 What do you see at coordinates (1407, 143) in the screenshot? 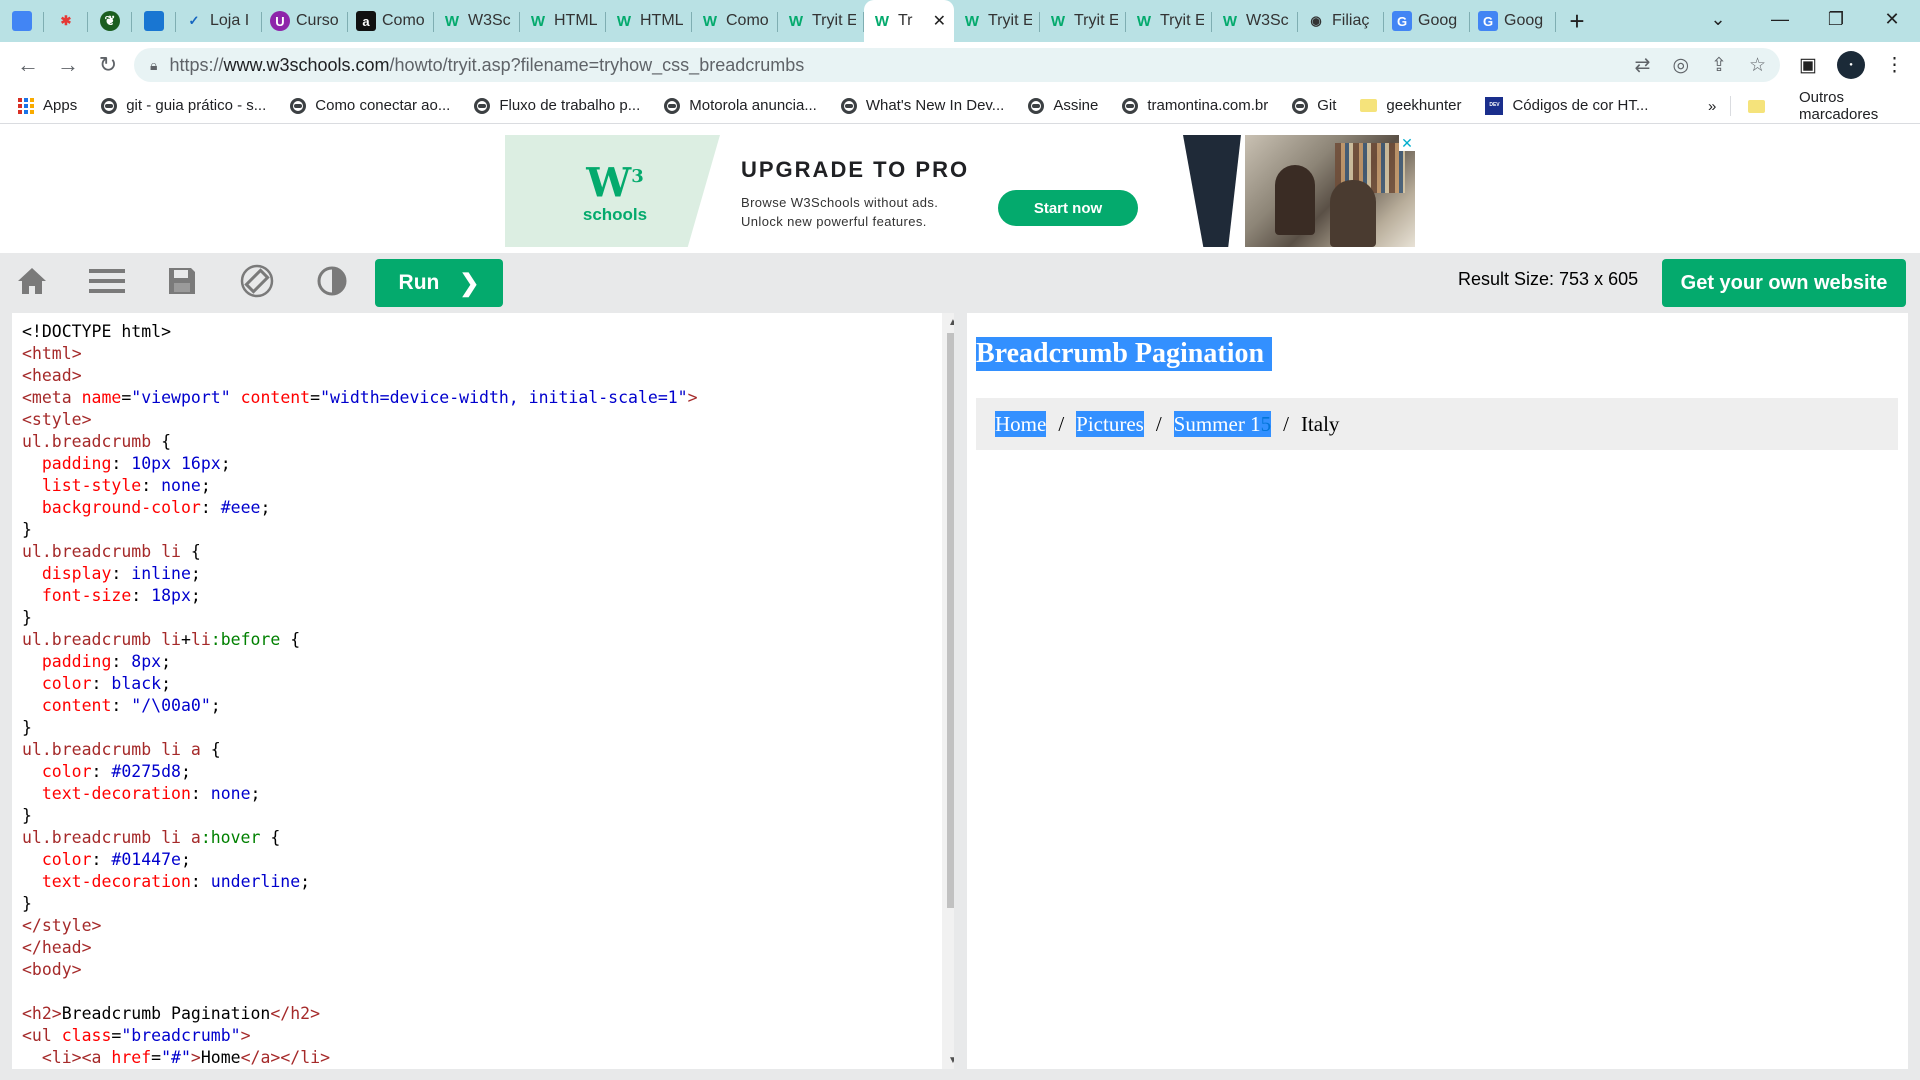
I see `ad-close-icon: ✕` at bounding box center [1407, 143].